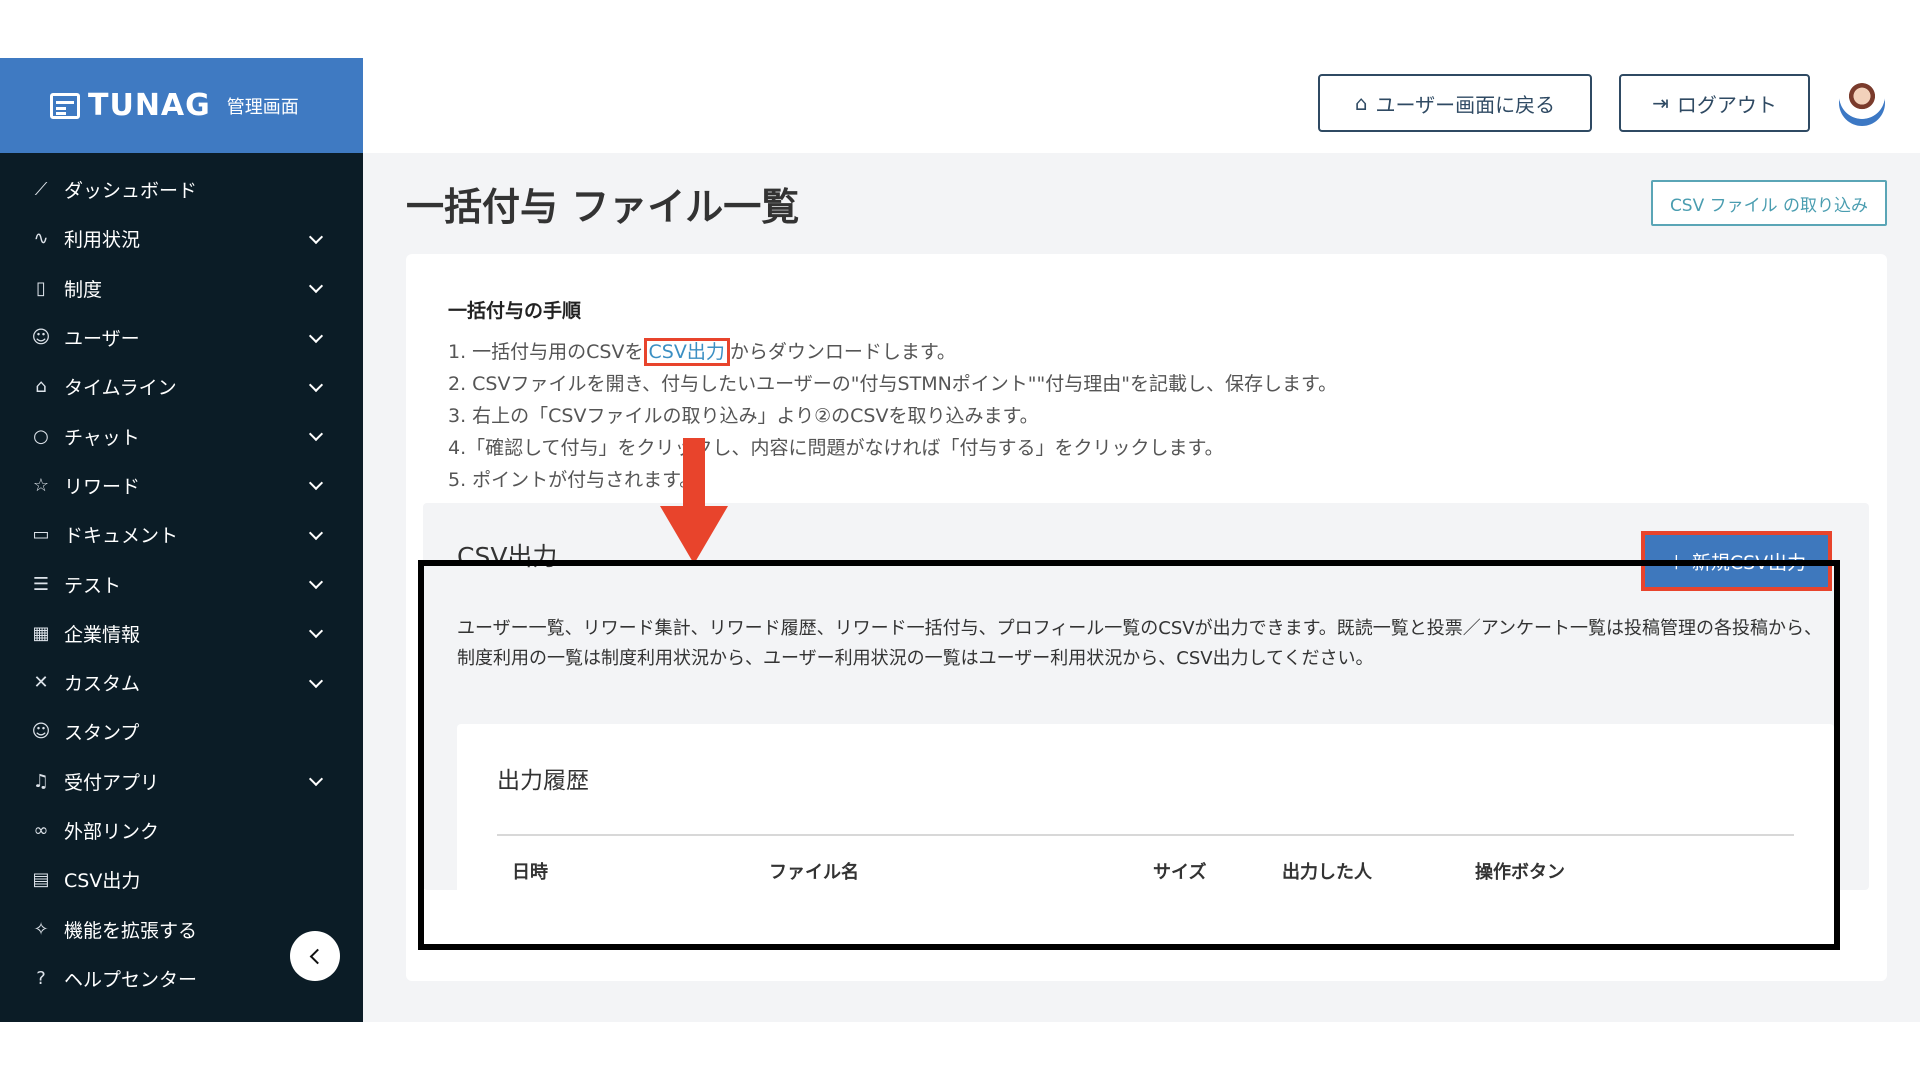 This screenshot has height=1080, width=1920. What do you see at coordinates (743, 416) in the screenshot?
I see `step-3: 3. 右上の「CSVファイルの取り込み」より②のCSVを取り込みます。` at bounding box center [743, 416].